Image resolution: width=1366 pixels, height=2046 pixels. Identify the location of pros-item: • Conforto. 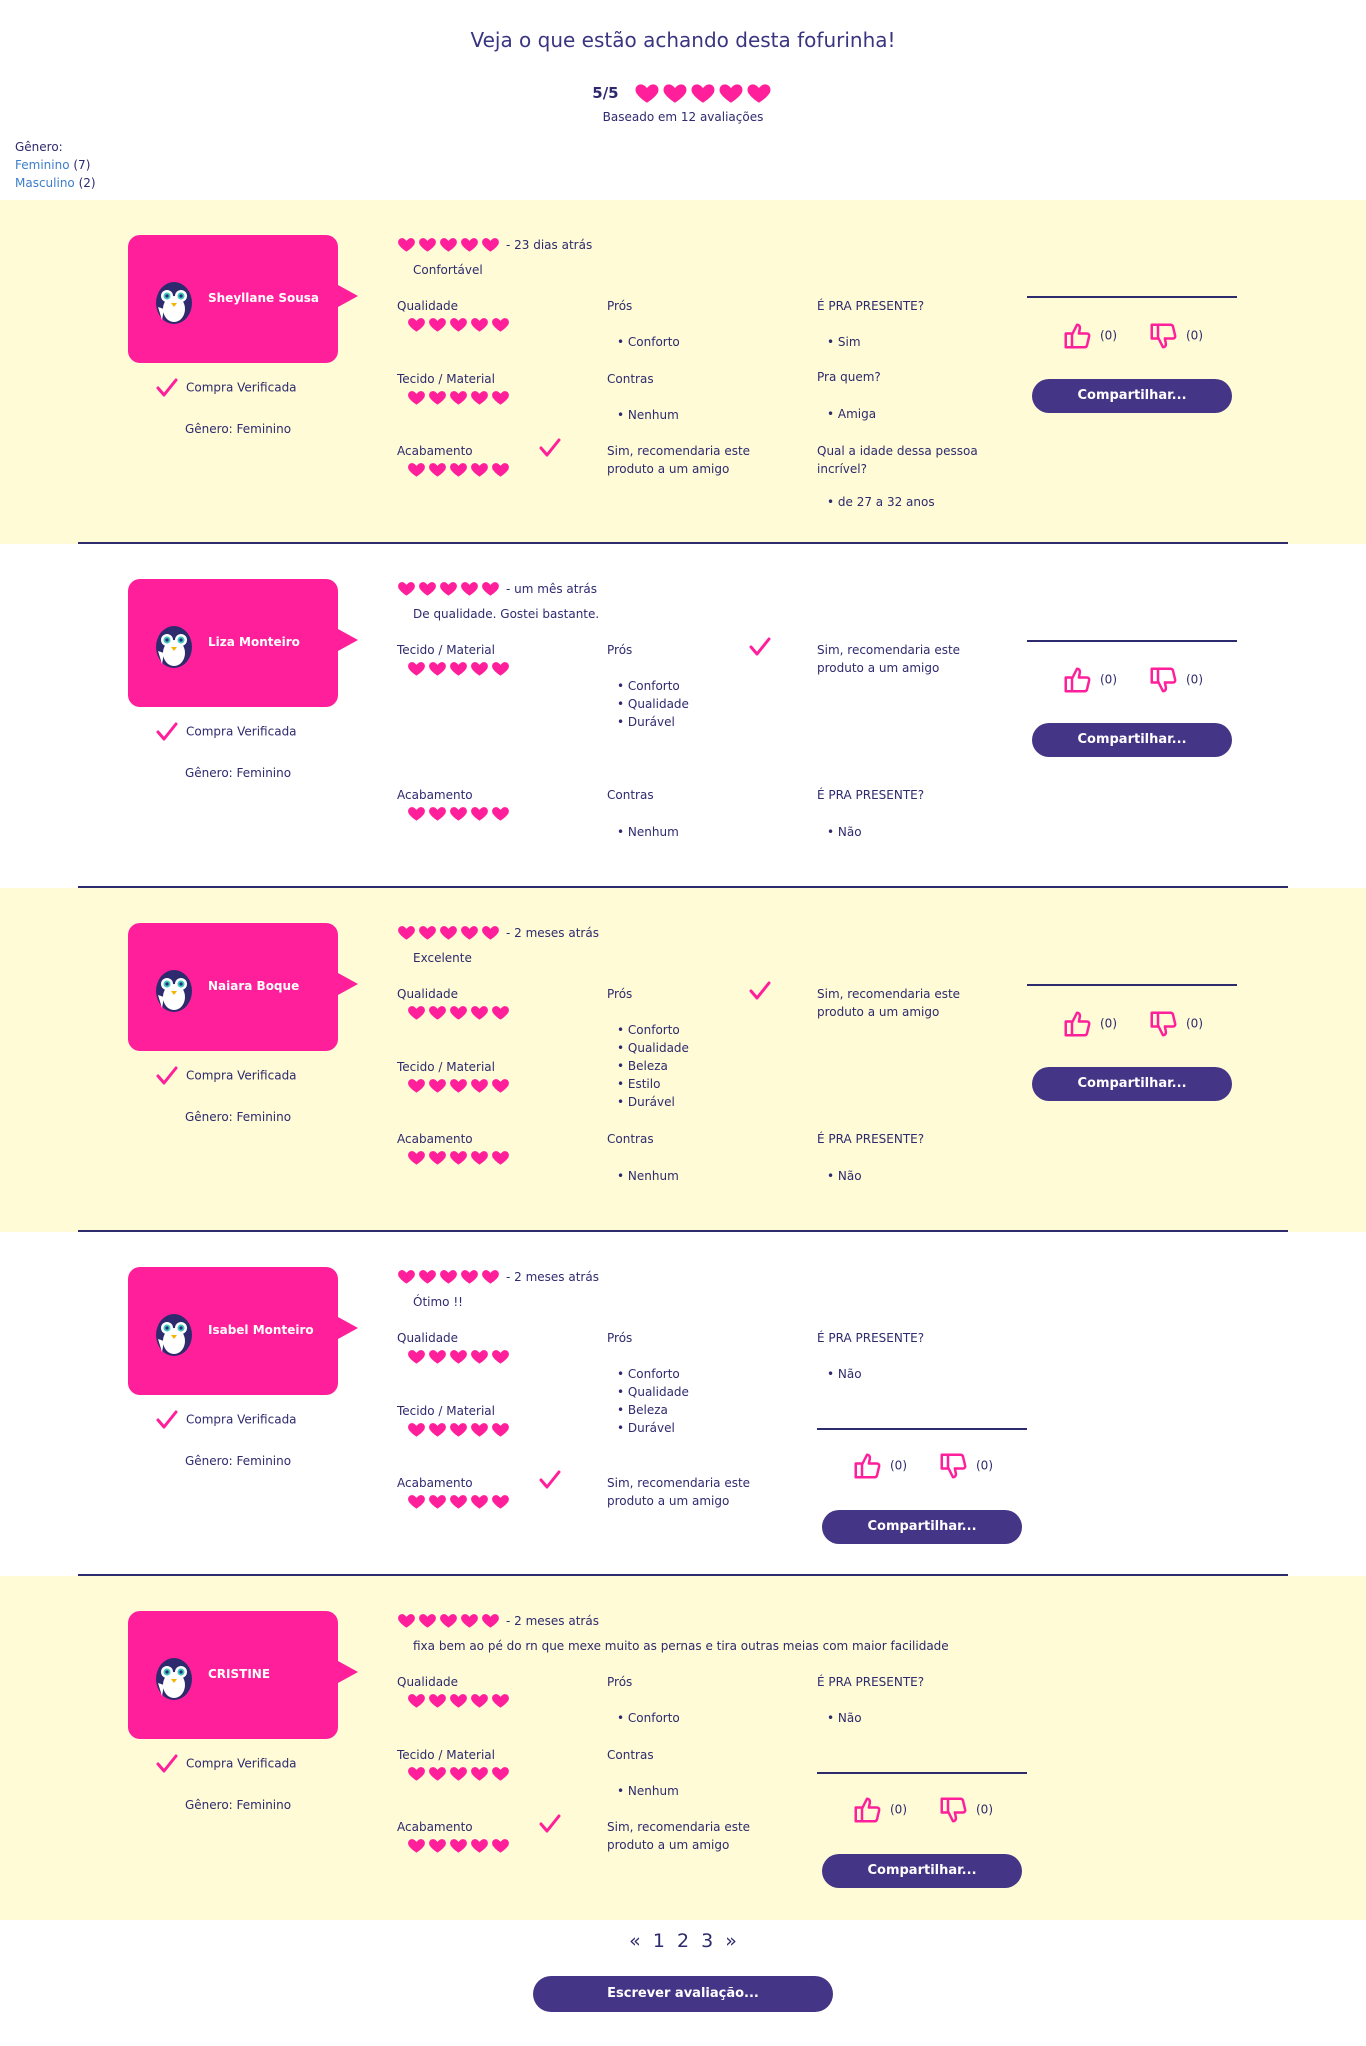
(648, 686).